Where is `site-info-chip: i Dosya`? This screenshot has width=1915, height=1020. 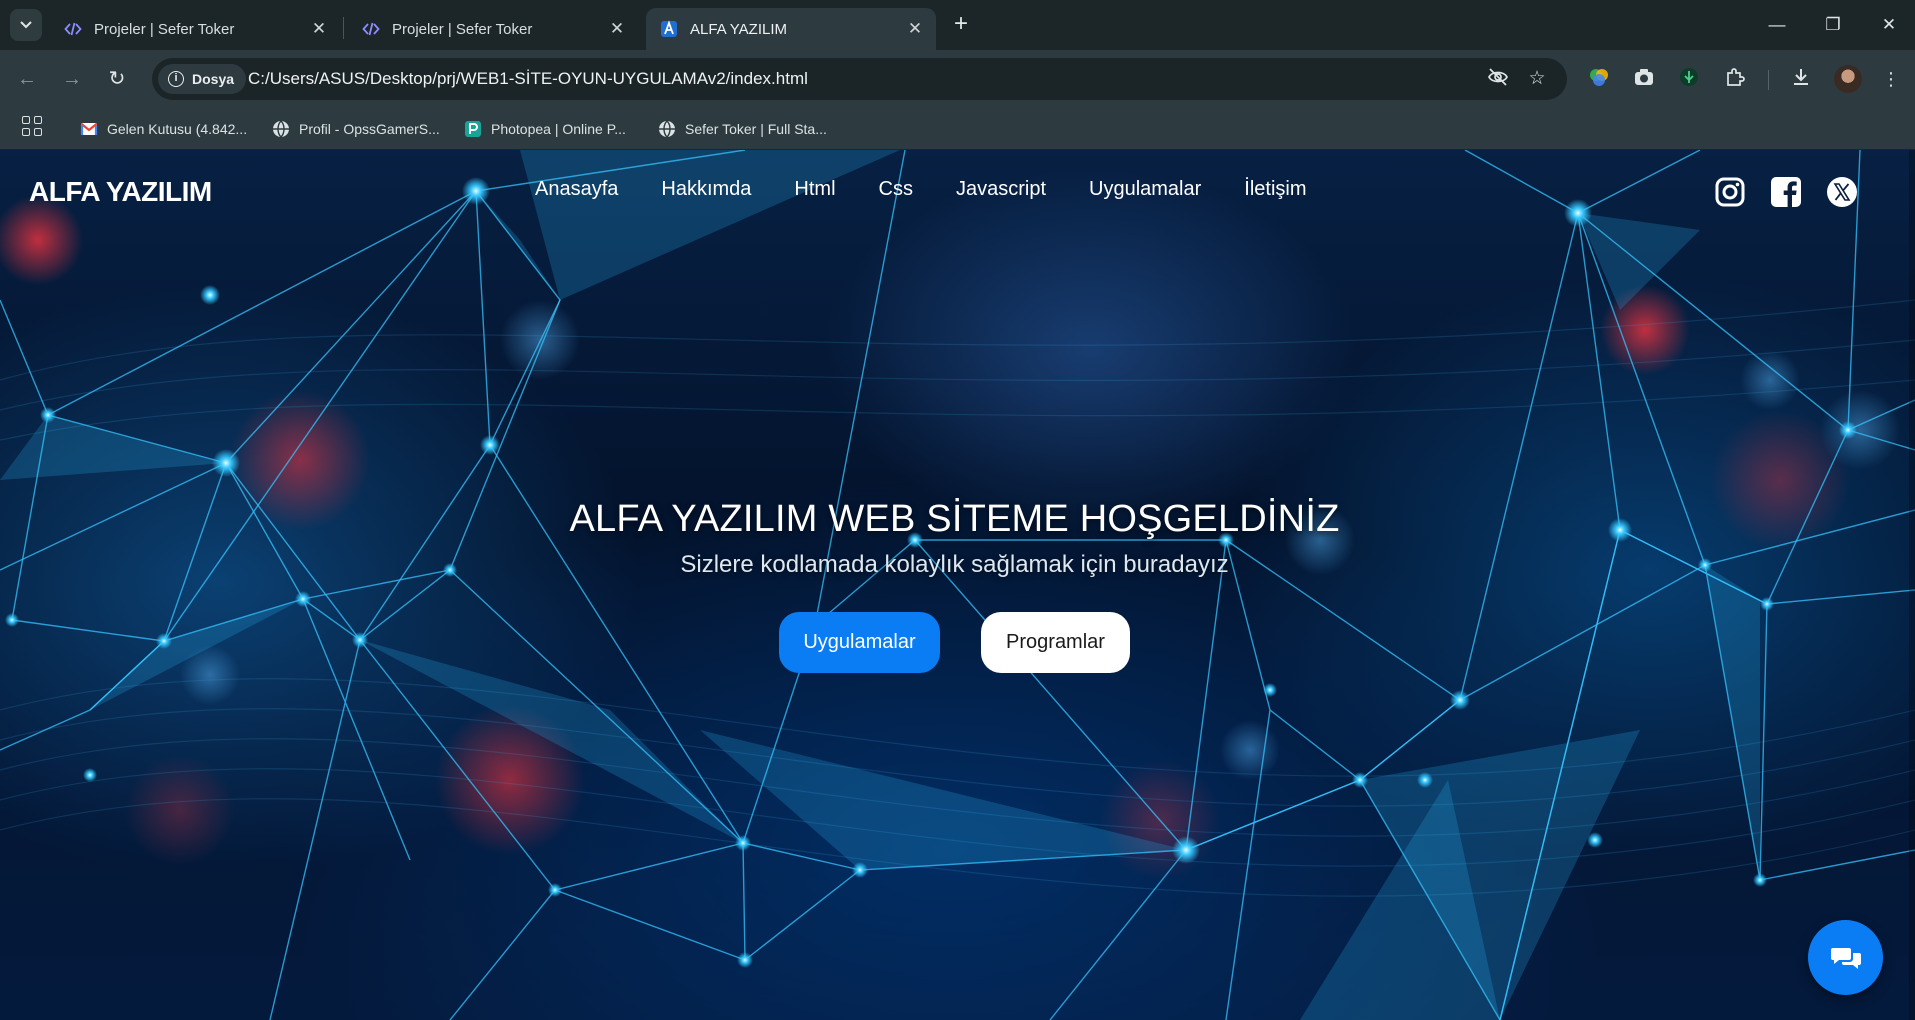 site-info-chip: i Dosya is located at coordinates (202, 79).